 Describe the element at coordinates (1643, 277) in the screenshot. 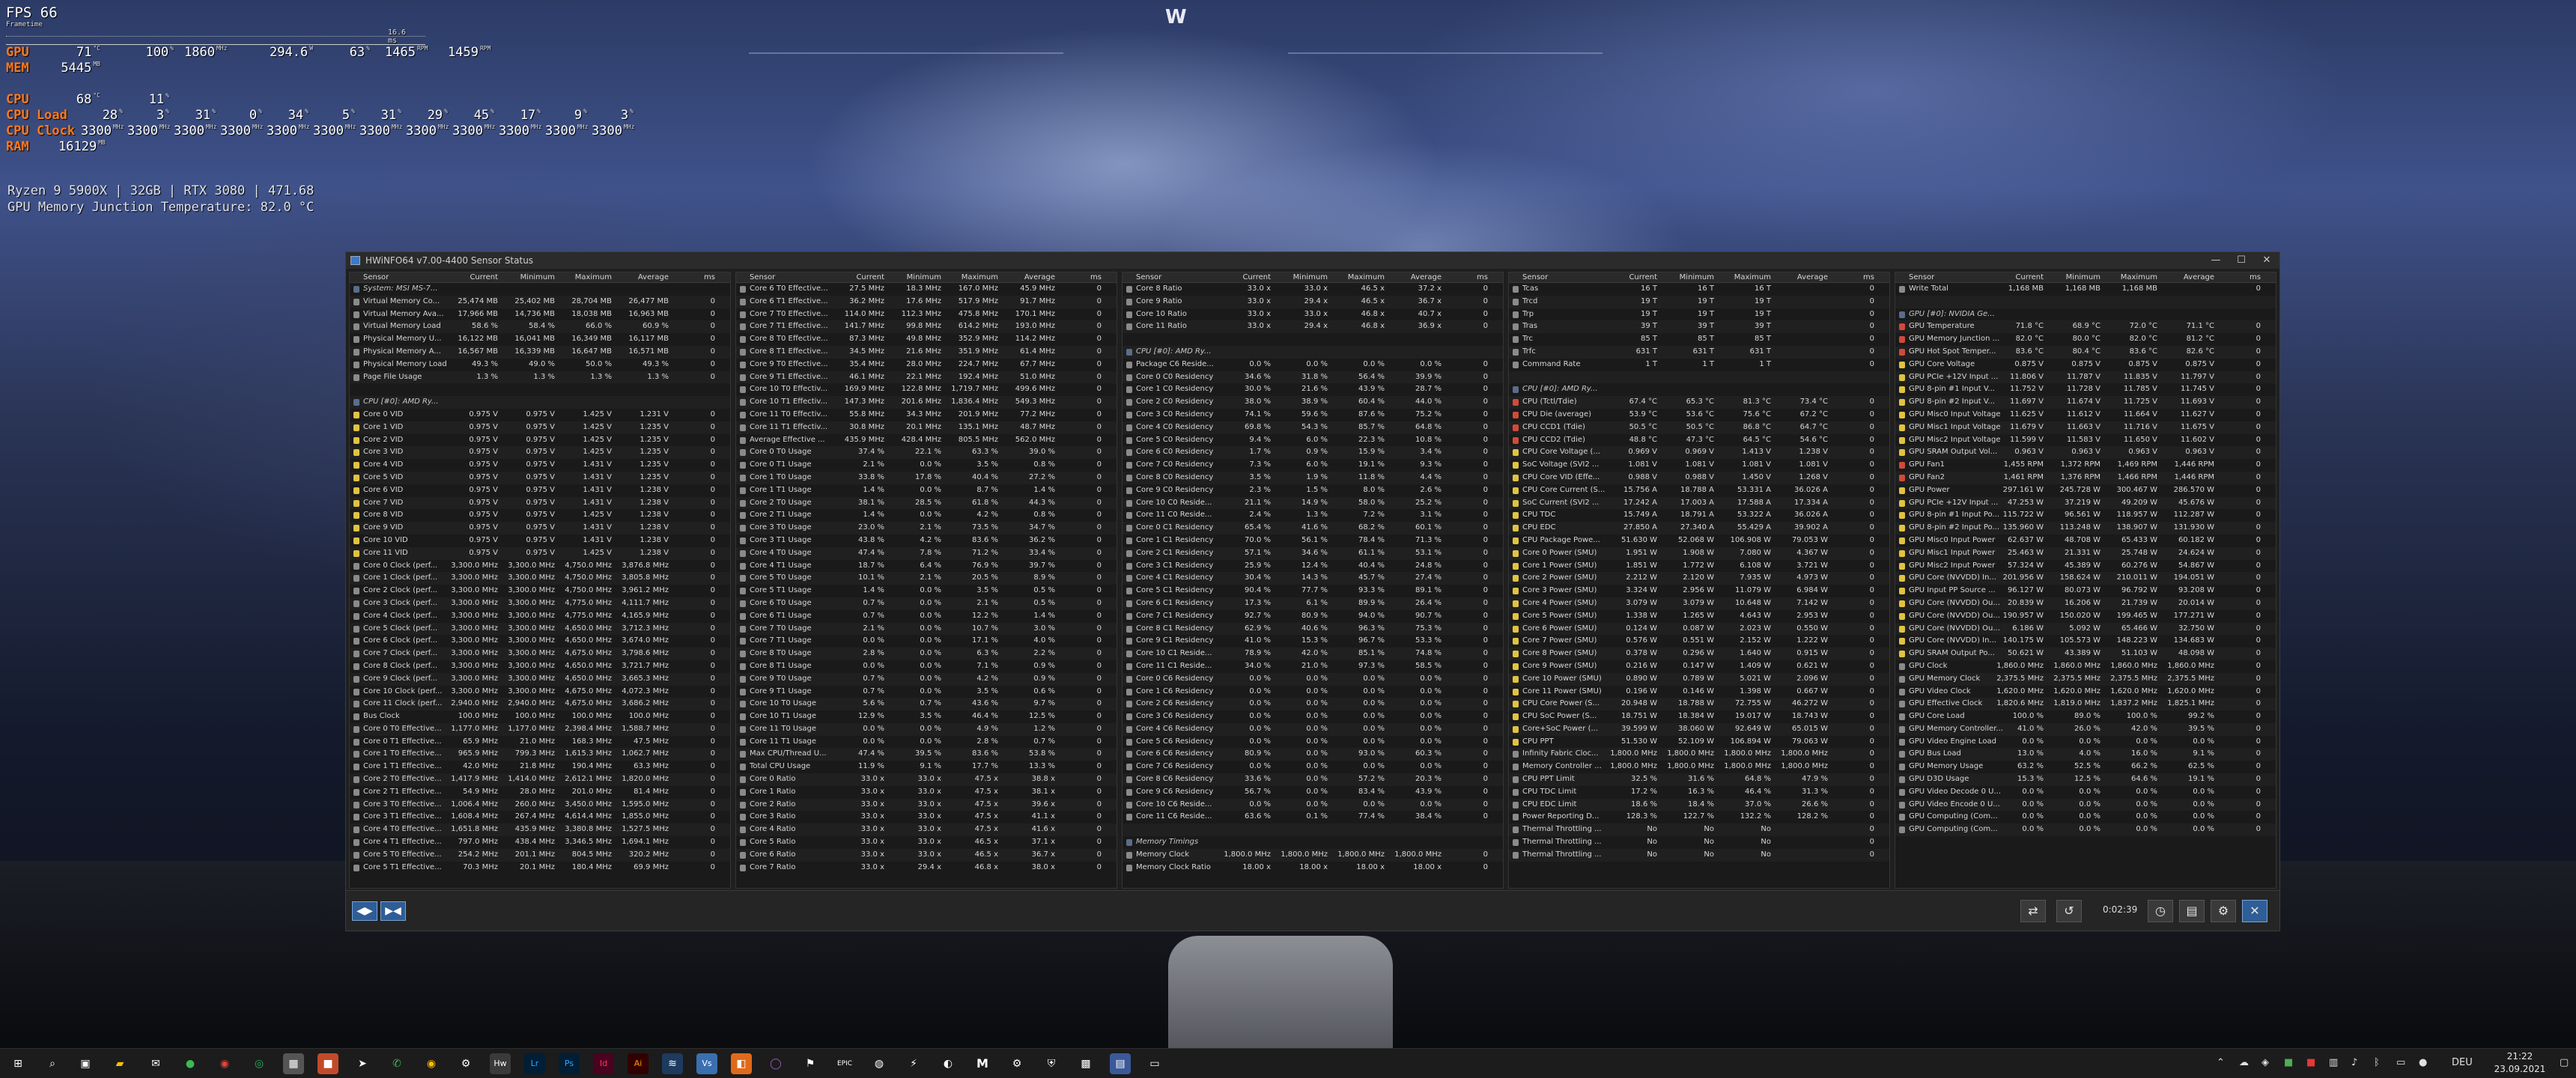

I see `column-header: Current` at that location.